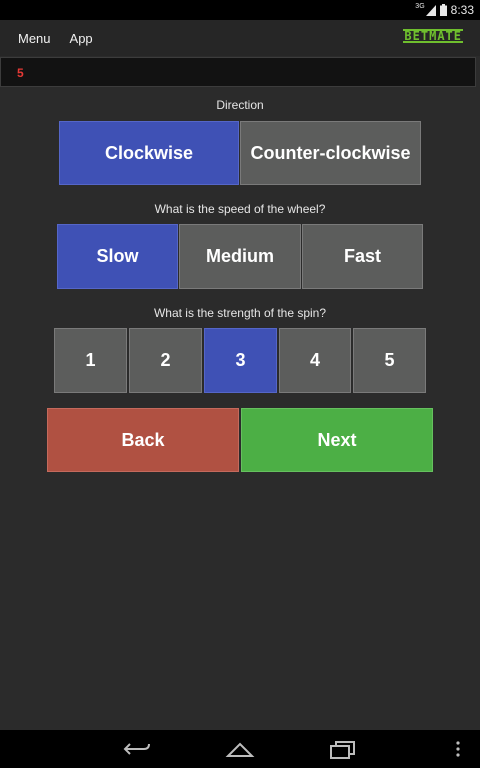 This screenshot has height=768, width=480. I want to click on counter-clockwise-button: Counter-clockwise, so click(330, 153).